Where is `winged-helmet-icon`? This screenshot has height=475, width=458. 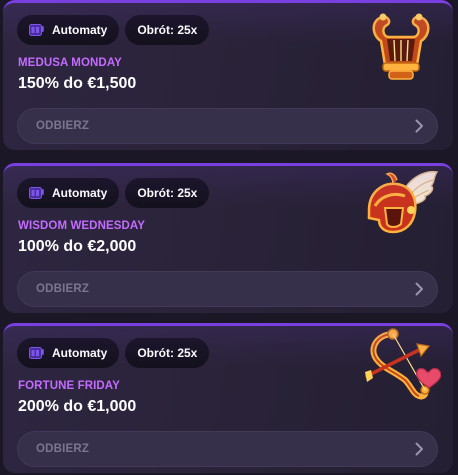 winged-helmet-icon is located at coordinates (403, 202).